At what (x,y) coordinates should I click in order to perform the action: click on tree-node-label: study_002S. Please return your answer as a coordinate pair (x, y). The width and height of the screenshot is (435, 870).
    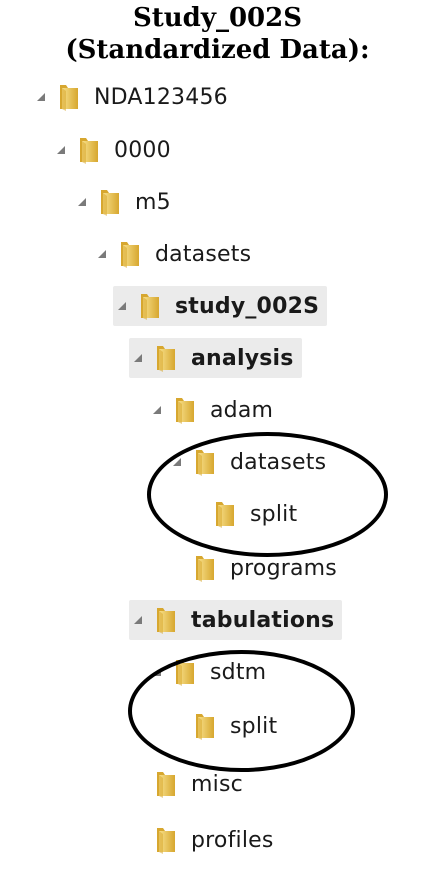
    Looking at the image, I should click on (247, 306).